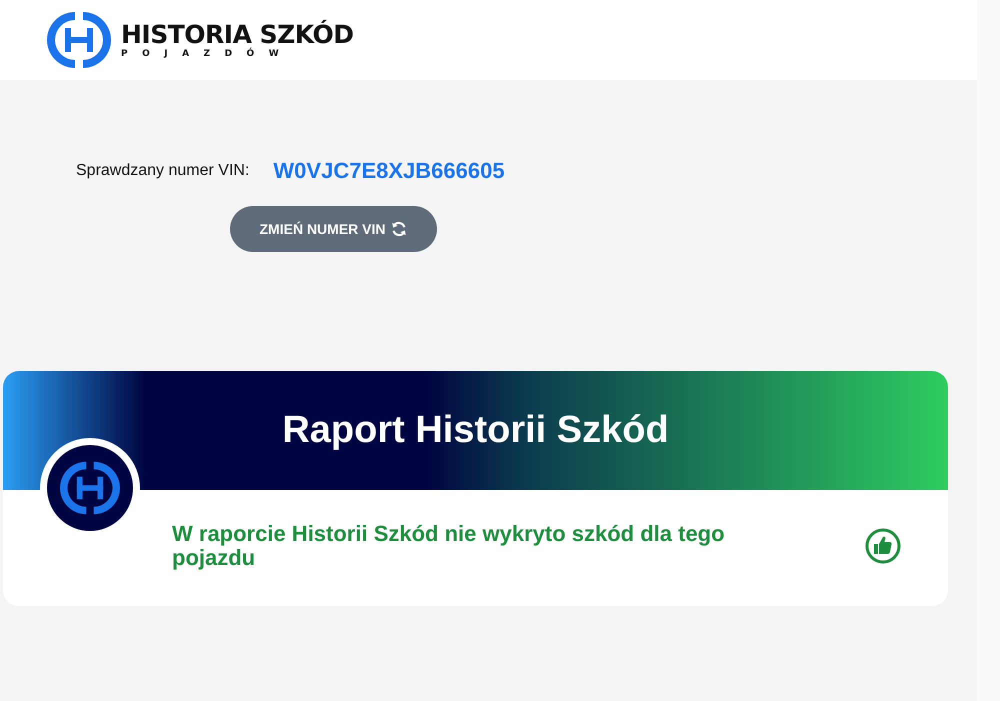 The height and width of the screenshot is (701, 1000). What do you see at coordinates (333, 229) in the screenshot?
I see `change-vin-button: ZMIEŃ NUMER VIN` at bounding box center [333, 229].